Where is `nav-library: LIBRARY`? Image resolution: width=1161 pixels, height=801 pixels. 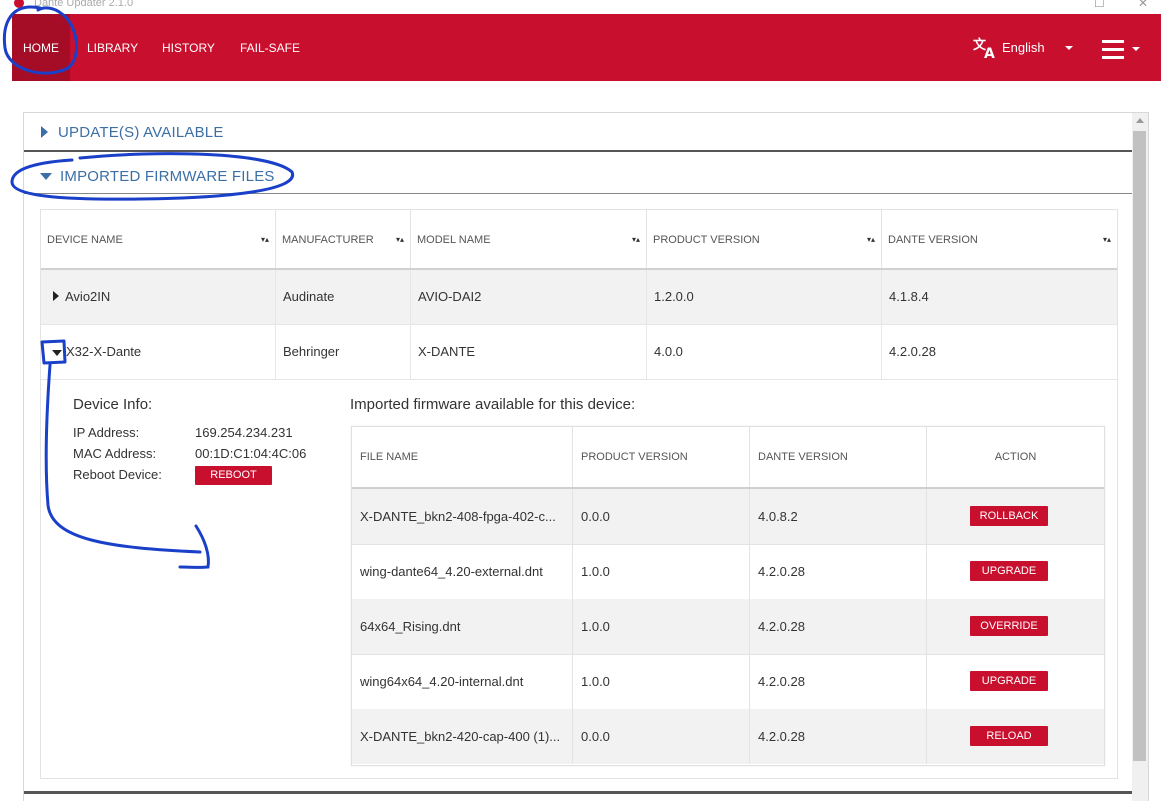 nav-library: LIBRARY is located at coordinates (112, 47).